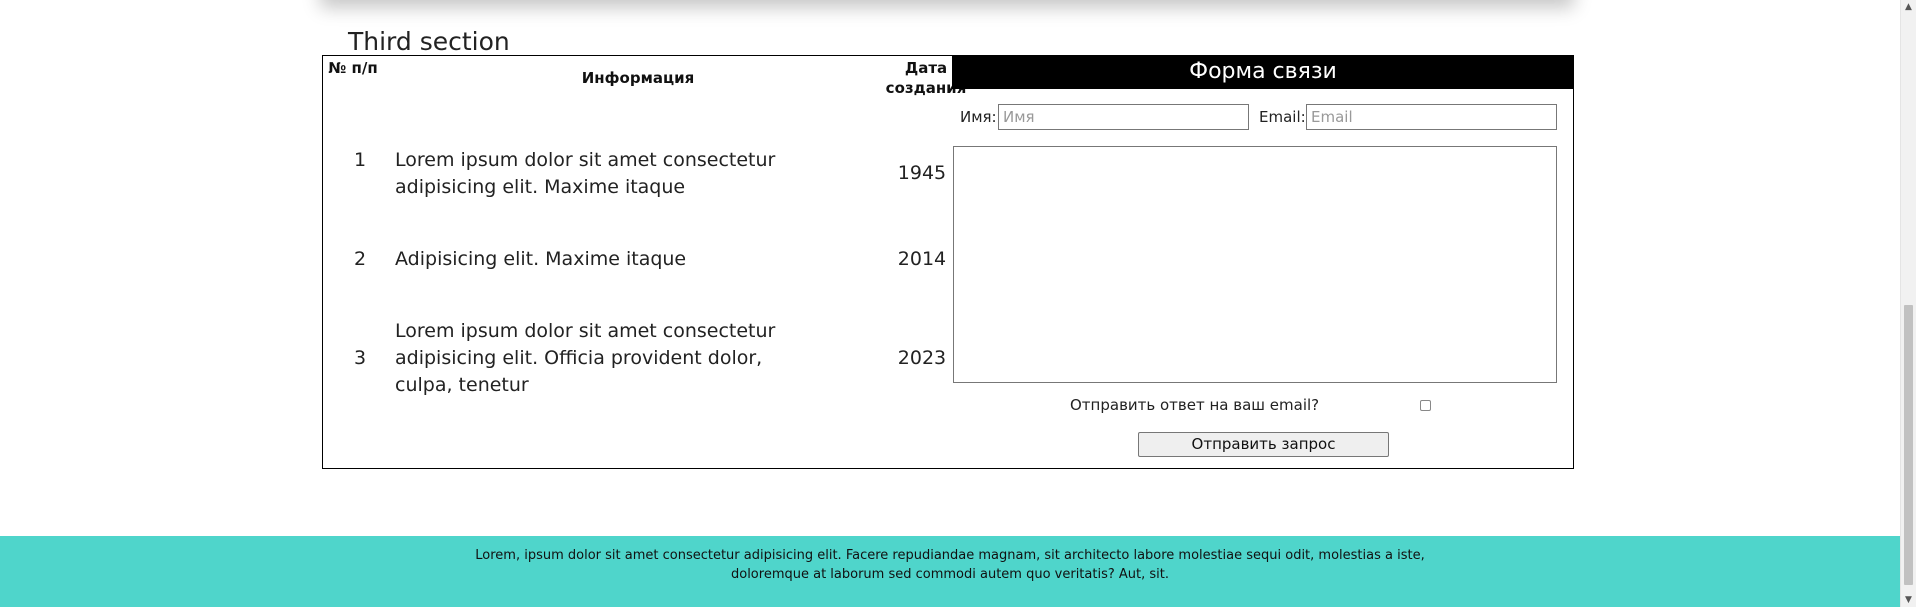 This screenshot has height=607, width=1916. I want to click on message-textarea, so click(1255, 264).